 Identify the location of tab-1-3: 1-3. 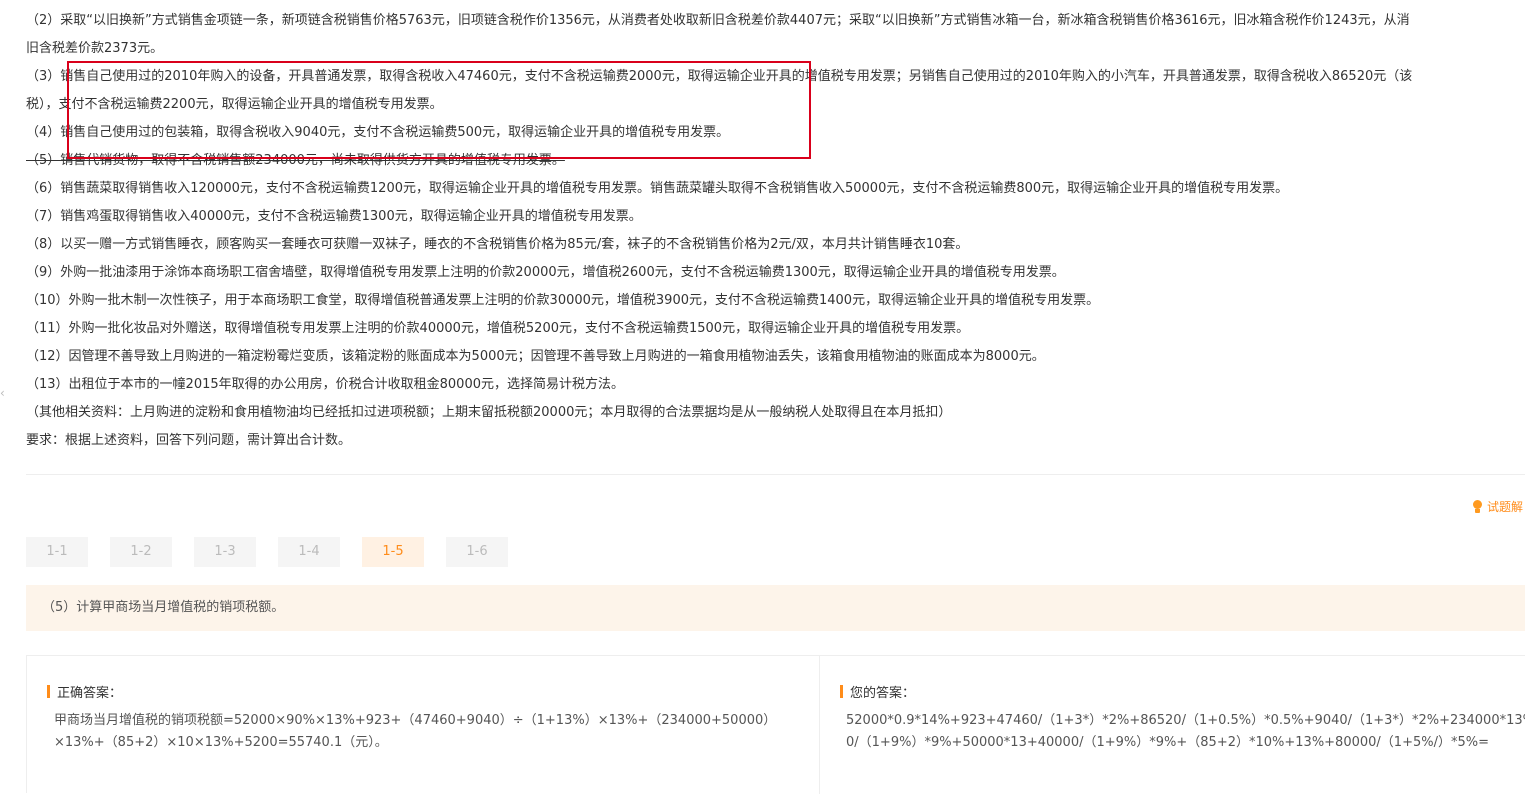
(225, 552).